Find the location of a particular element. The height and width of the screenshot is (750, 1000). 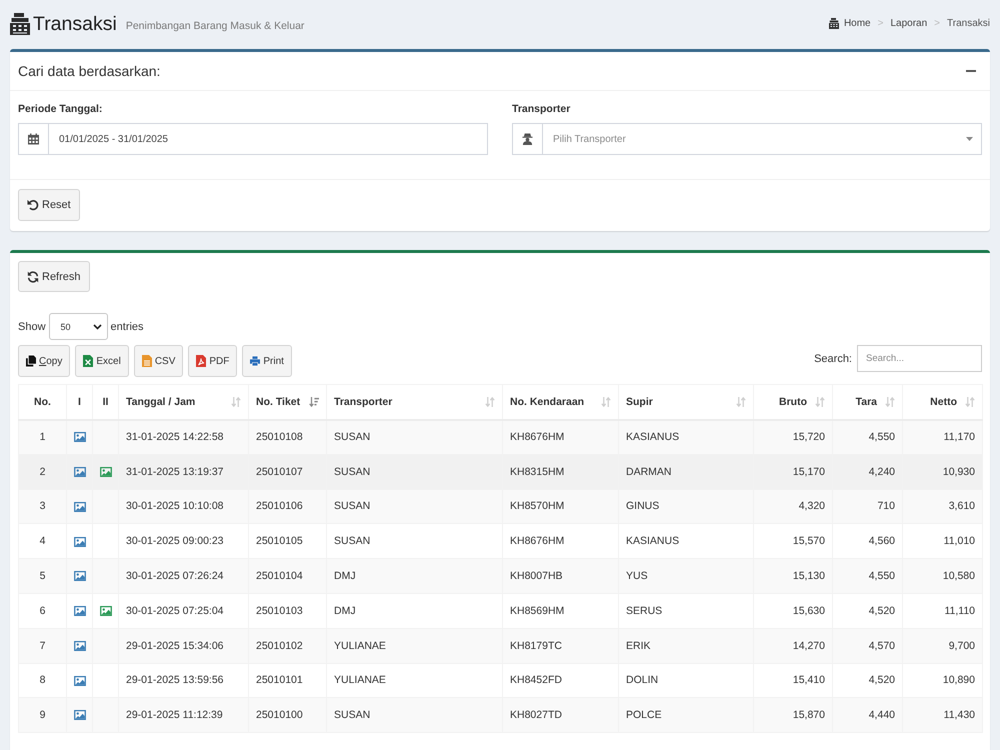

table-cell: KH8007HB is located at coordinates (560, 576).